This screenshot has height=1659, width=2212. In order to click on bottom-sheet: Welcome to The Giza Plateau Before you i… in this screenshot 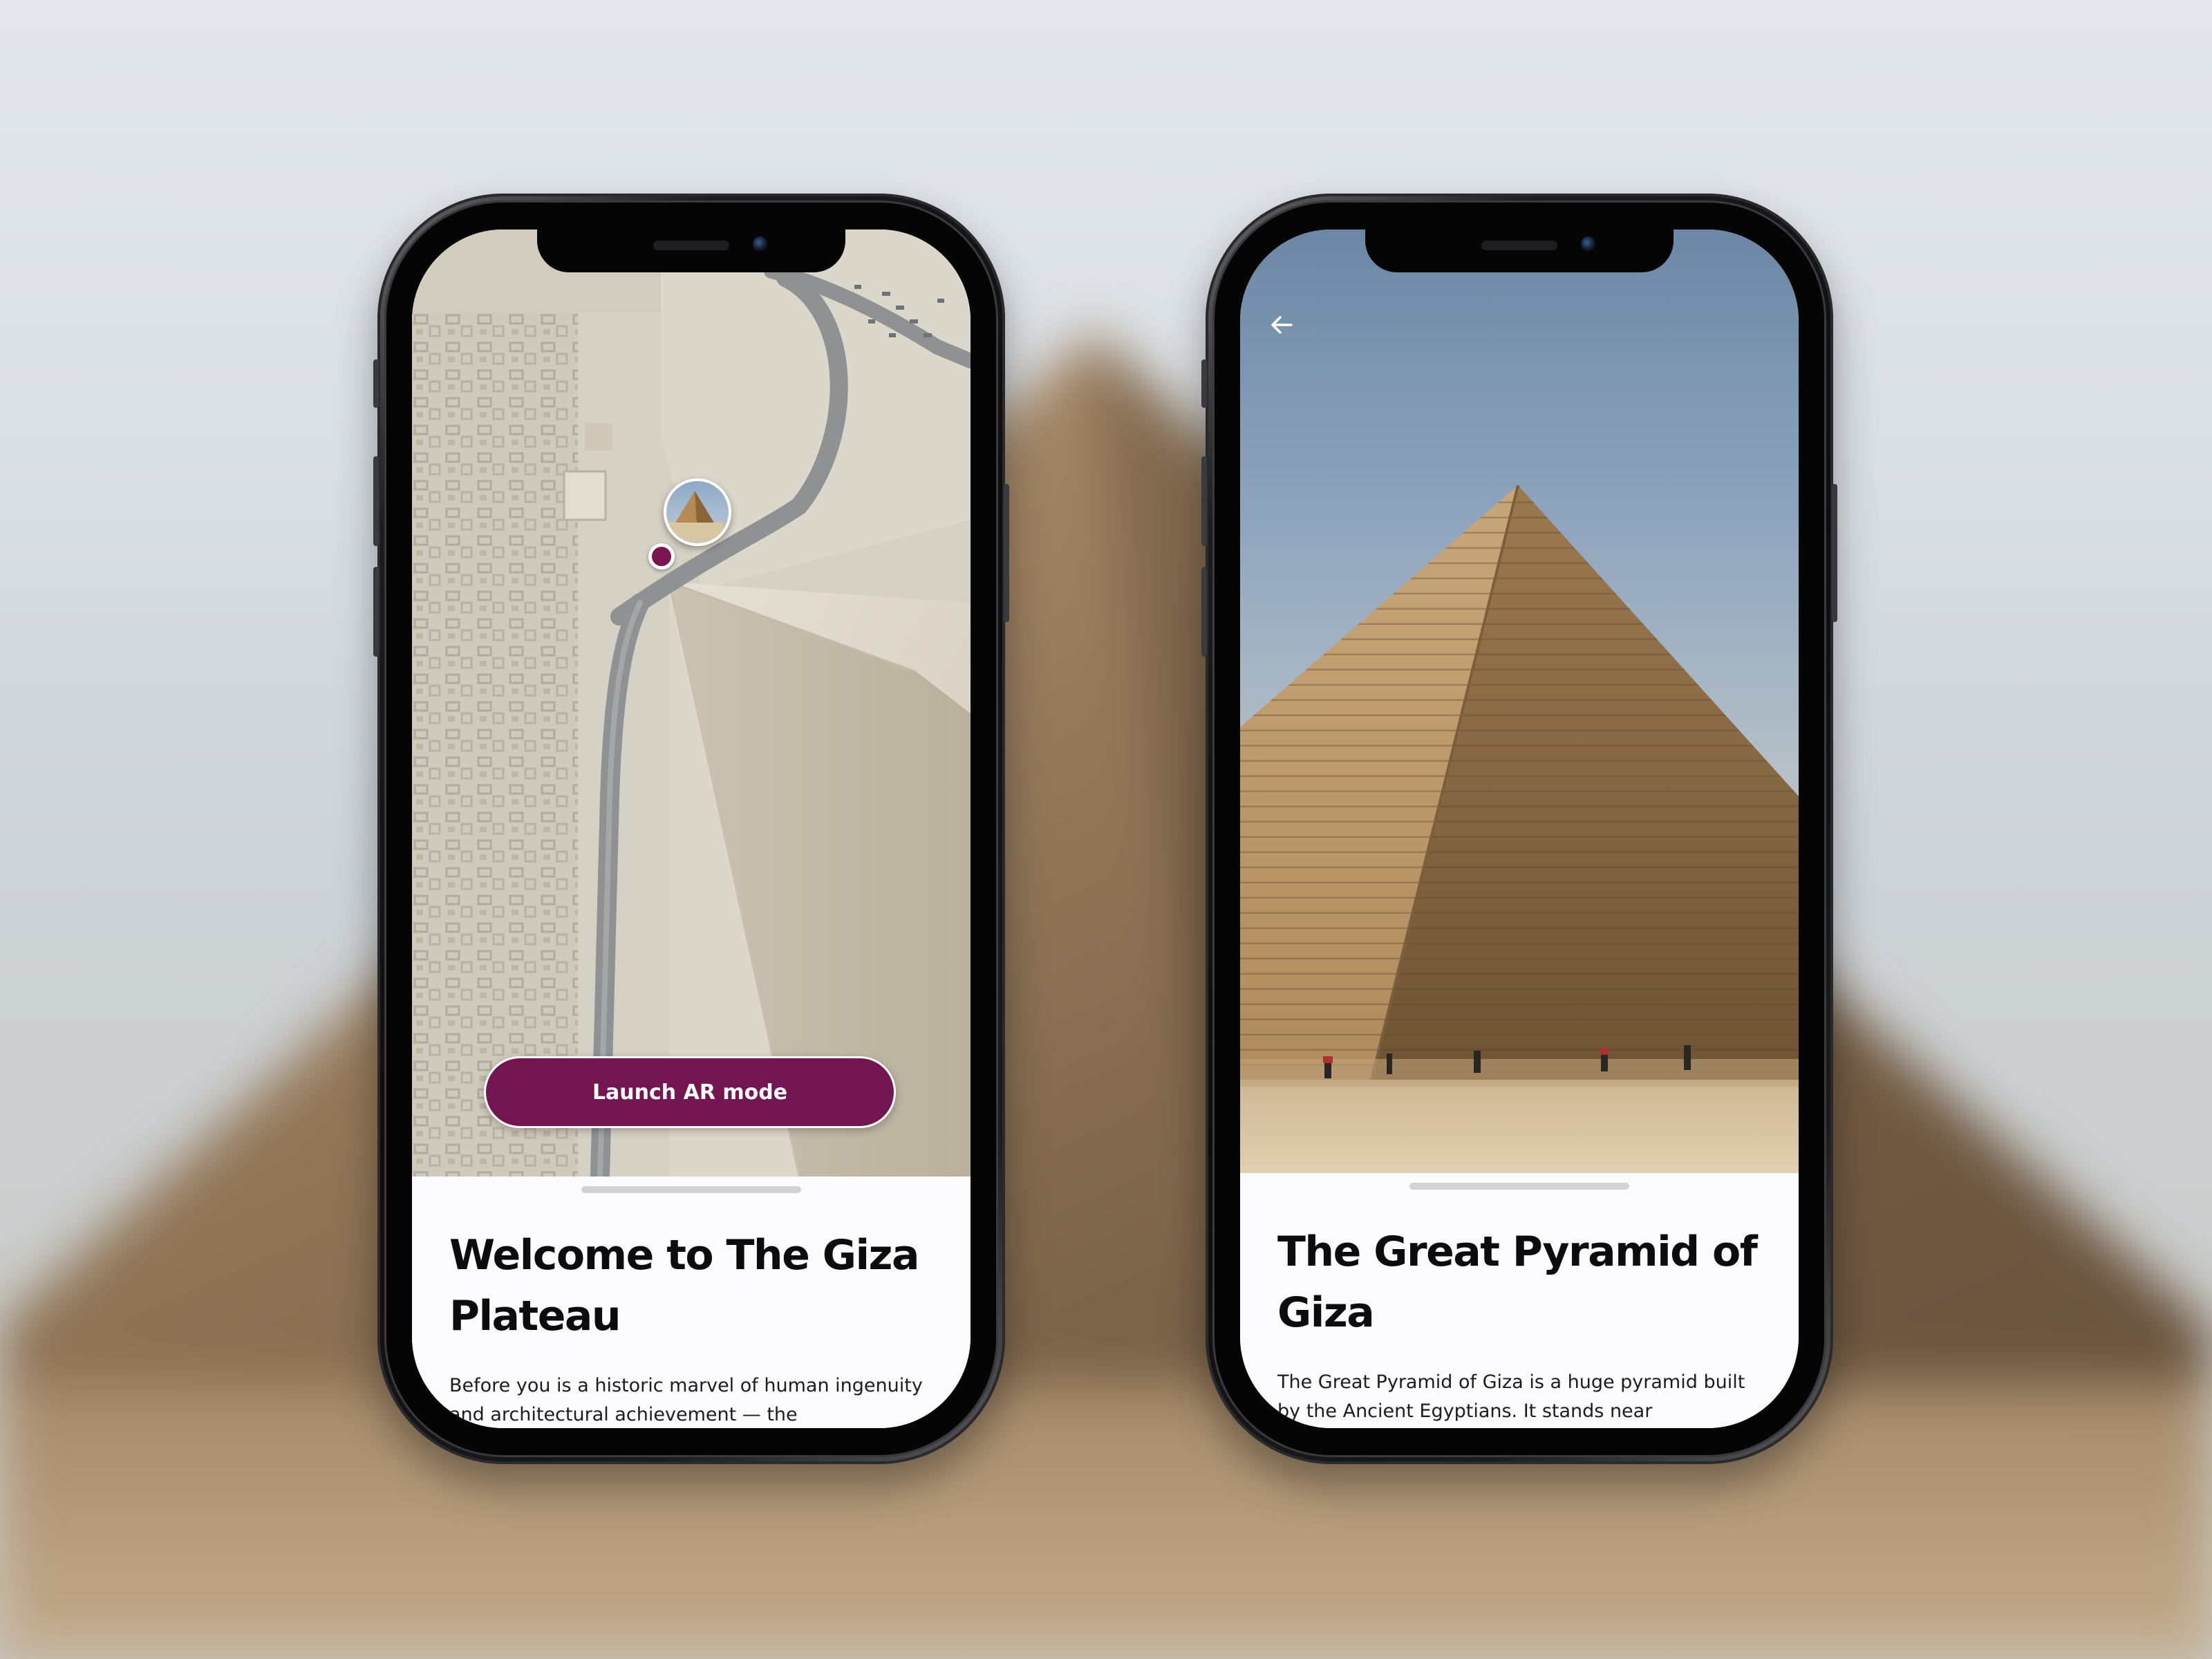, I will do `click(691, 1302)`.